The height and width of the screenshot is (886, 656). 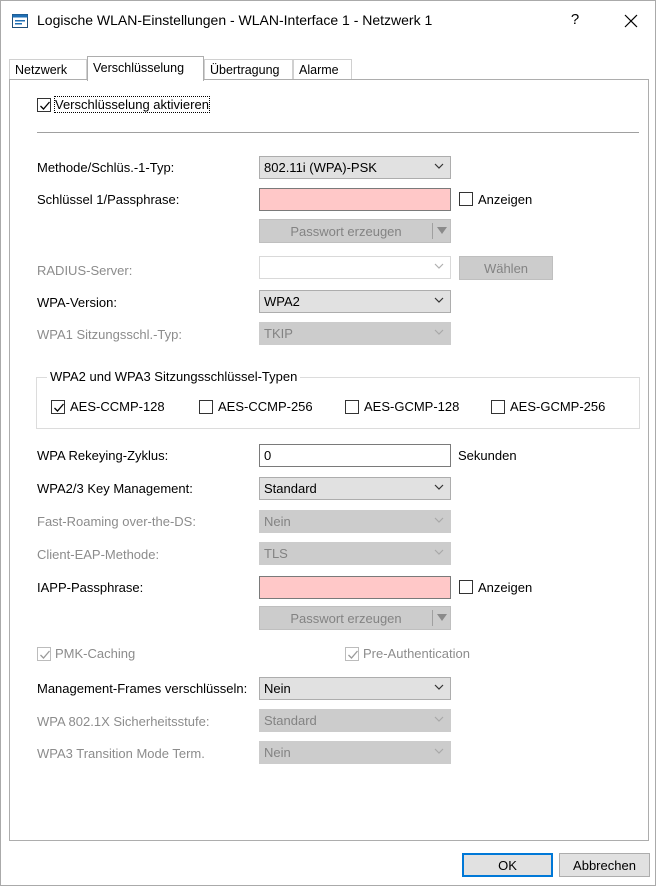 What do you see at coordinates (355, 553) in the screenshot?
I see `client-eap-select: TLS` at bounding box center [355, 553].